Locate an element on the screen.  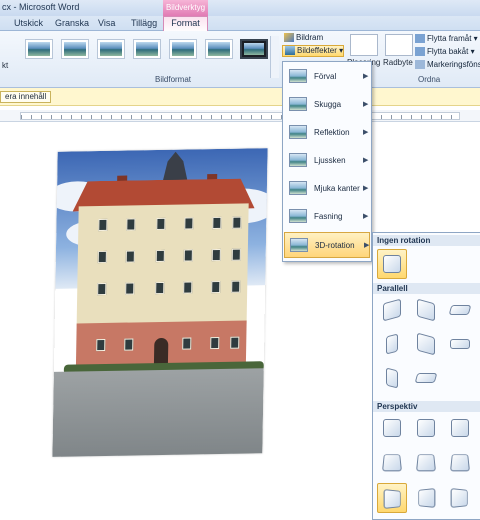
pencil-icon is located at coordinates (289, 38).